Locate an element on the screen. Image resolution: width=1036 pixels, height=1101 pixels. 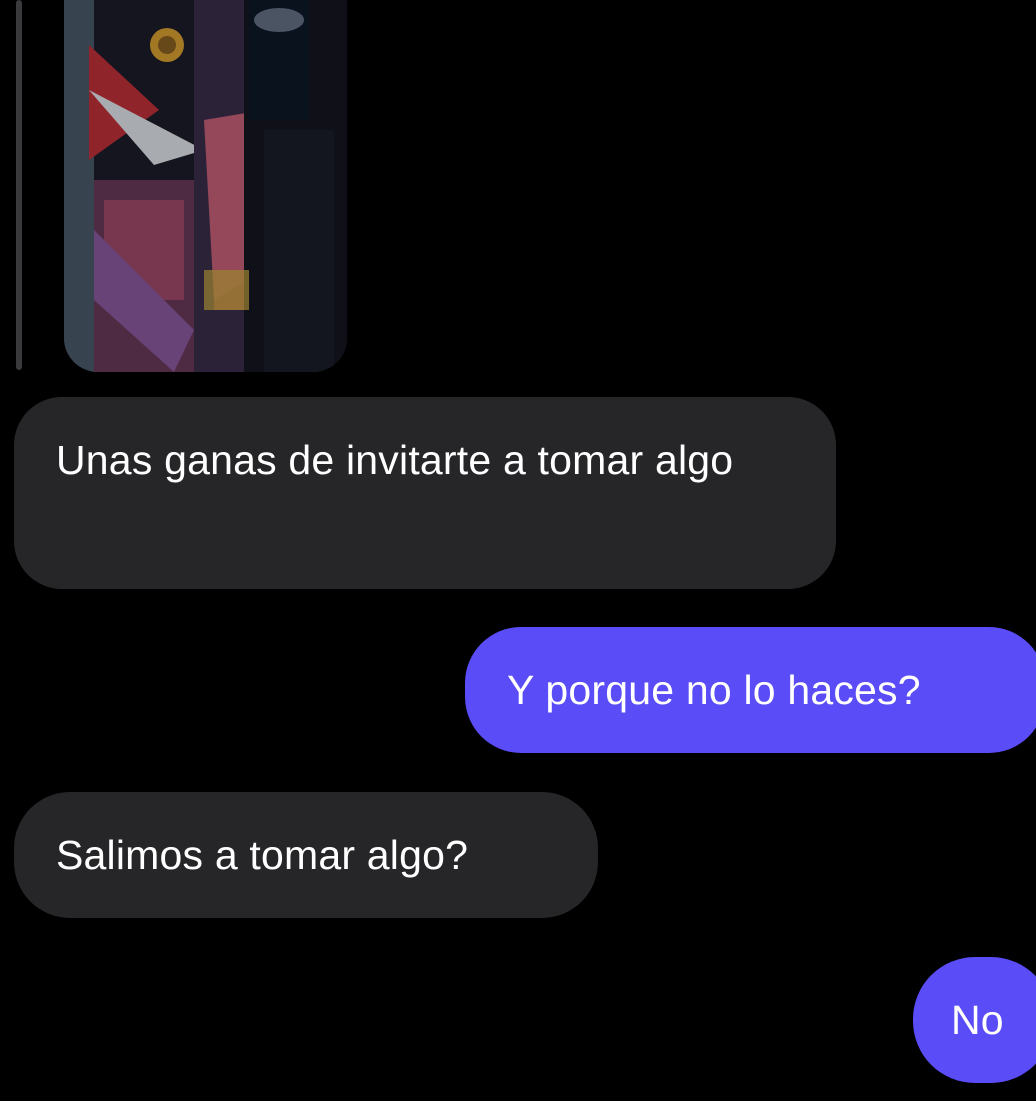
message-text: Y porque no lo haces? is located at coordinates (714, 690).